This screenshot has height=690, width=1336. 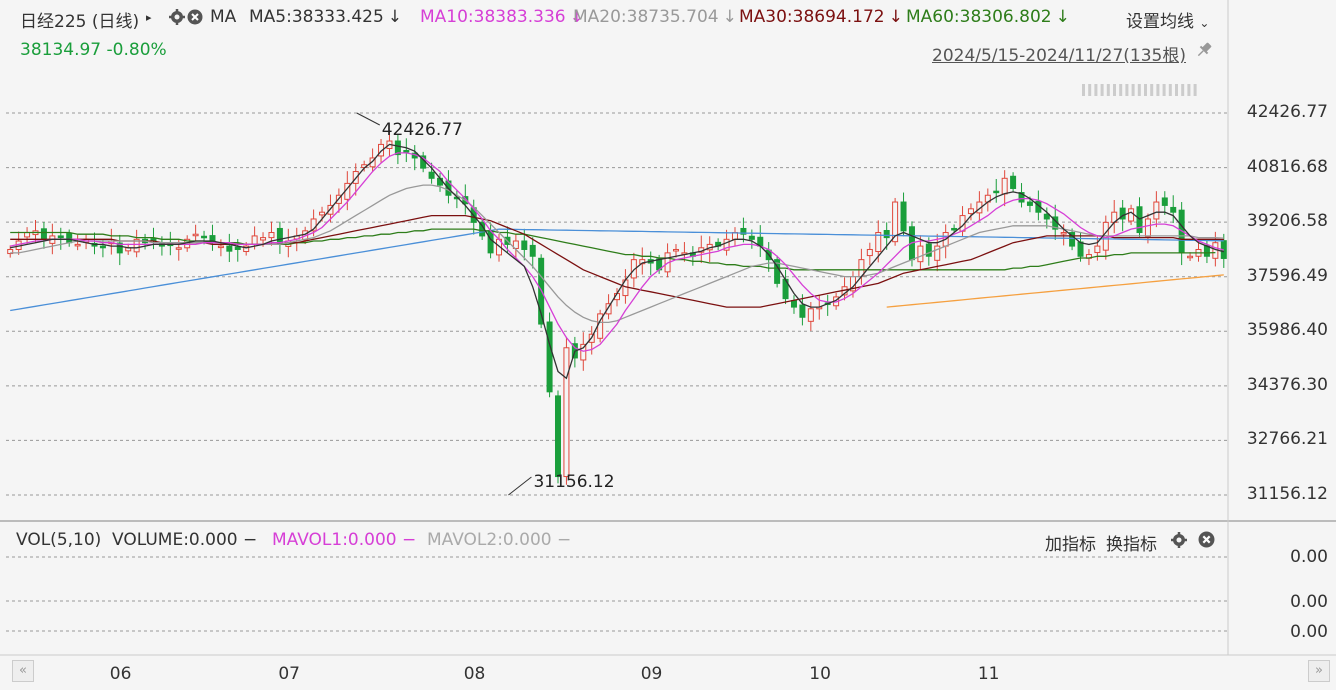 What do you see at coordinates (1070, 542) in the screenshot?
I see `add-indicator-button: 加指标` at bounding box center [1070, 542].